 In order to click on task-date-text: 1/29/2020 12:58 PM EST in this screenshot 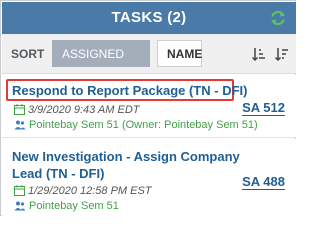, I will do `click(90, 191)`.